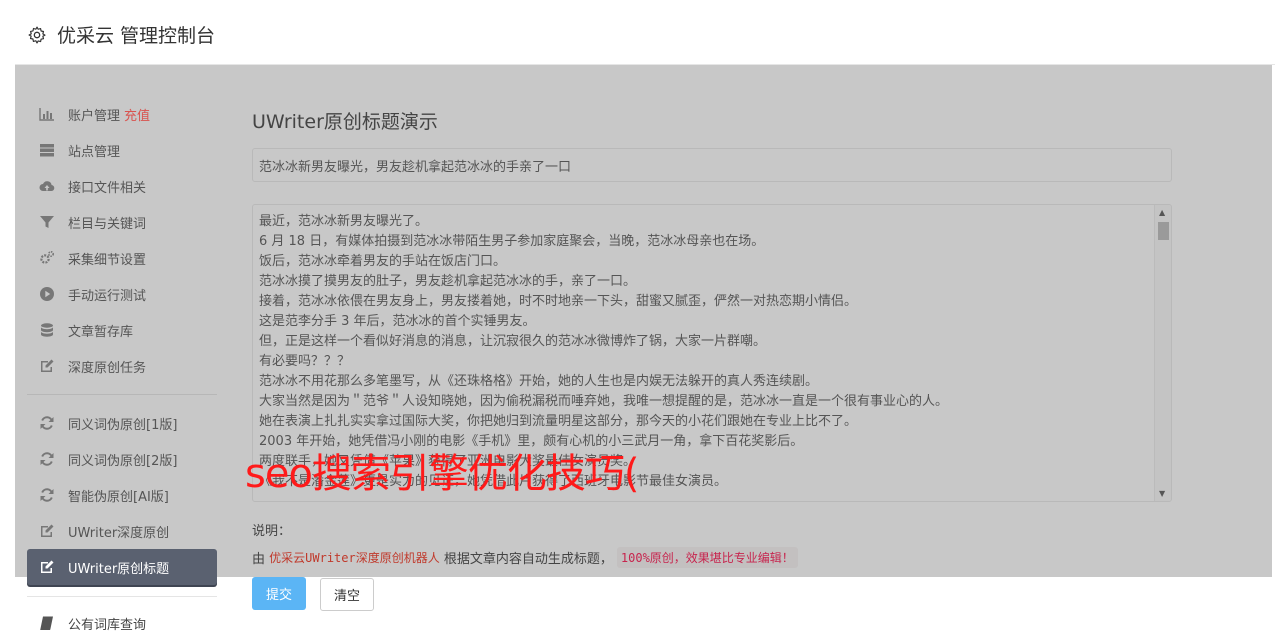 The height and width of the screenshot is (642, 1286). Describe the element at coordinates (94, 116) in the screenshot. I see `sidebar-item-label: 账户管理` at that location.